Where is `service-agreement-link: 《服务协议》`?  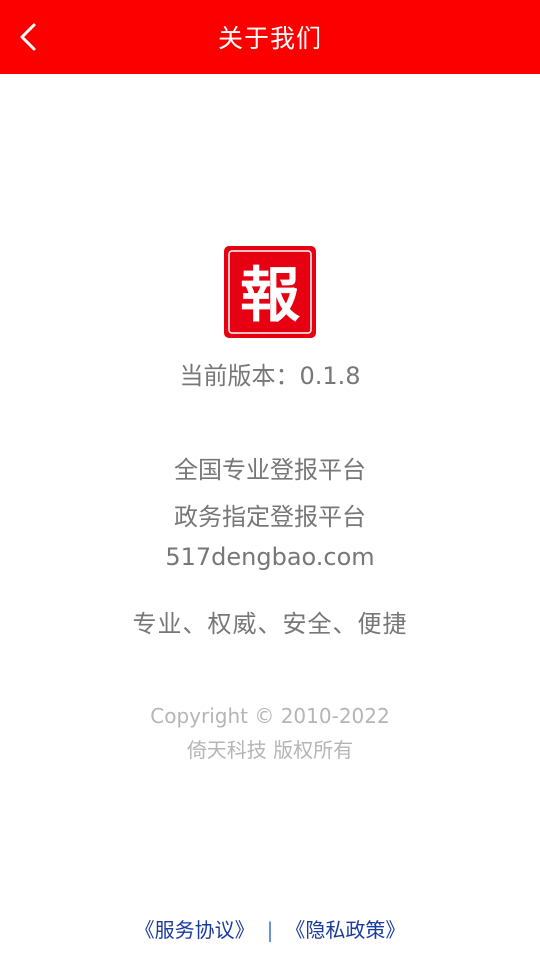 service-agreement-link: 《服务协议》 is located at coordinates (195, 930).